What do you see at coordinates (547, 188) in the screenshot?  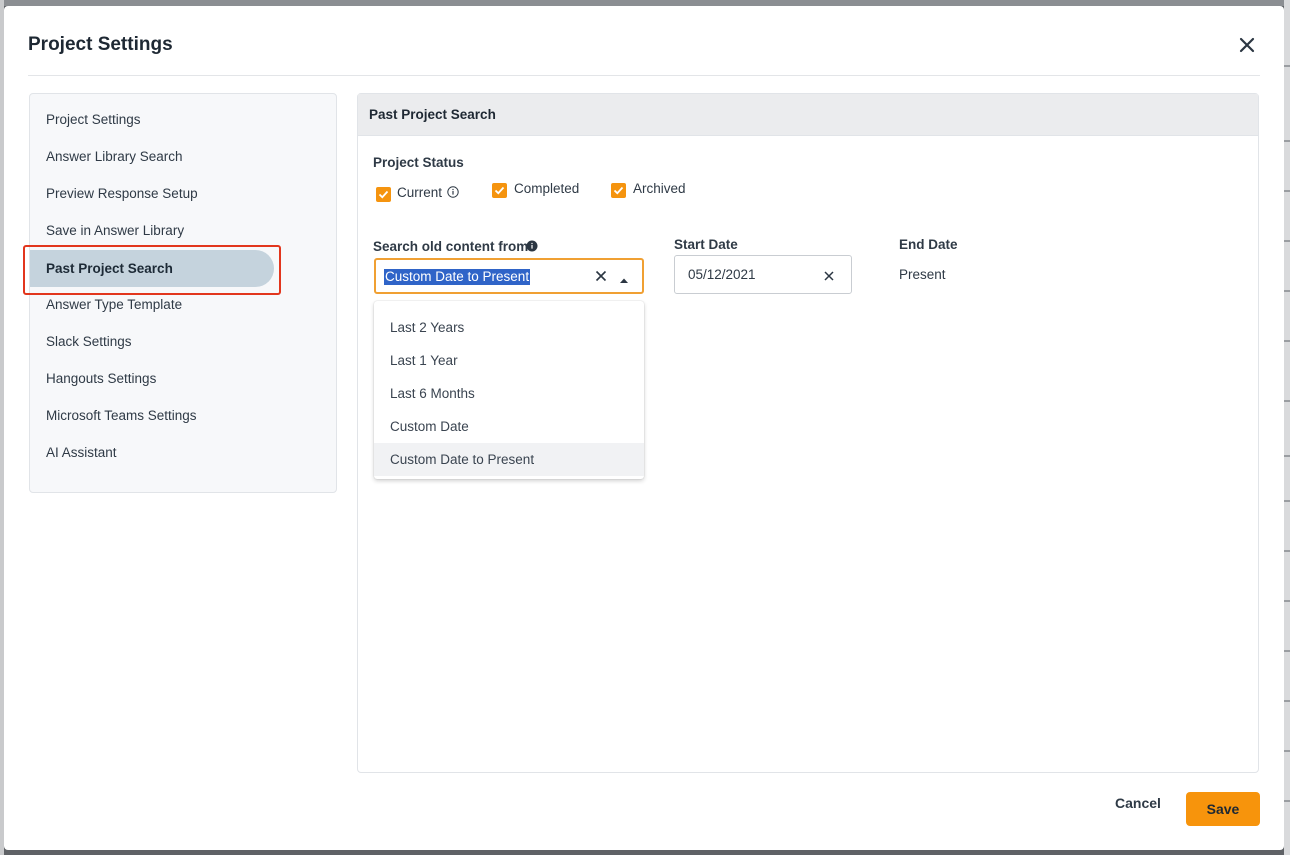 I see `completed-checkbox-label: Completed` at bounding box center [547, 188].